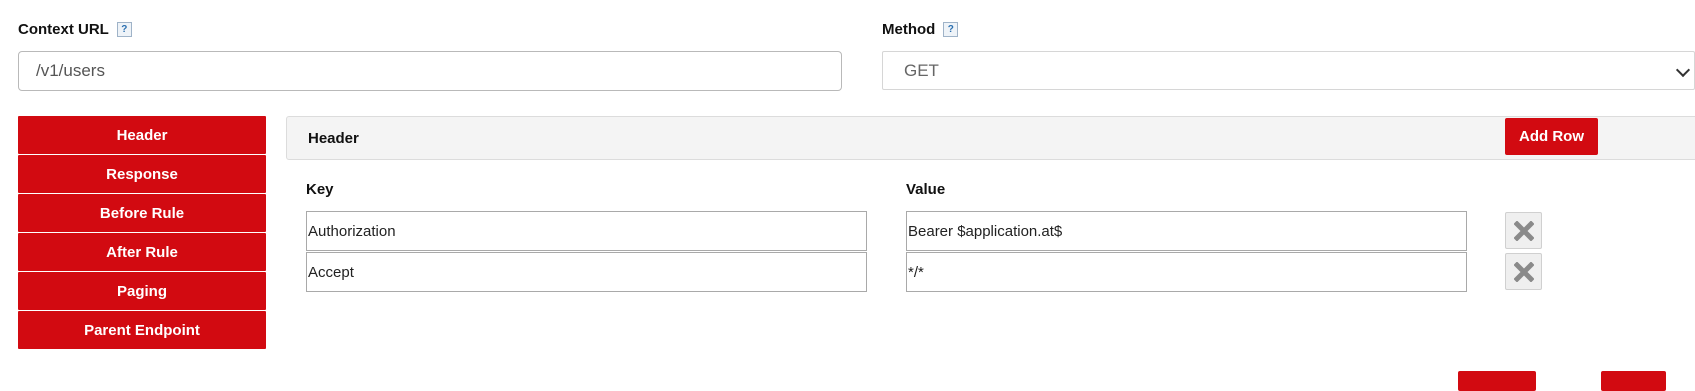 The image size is (1695, 391). I want to click on side-nav-header: Header, so click(142, 135).